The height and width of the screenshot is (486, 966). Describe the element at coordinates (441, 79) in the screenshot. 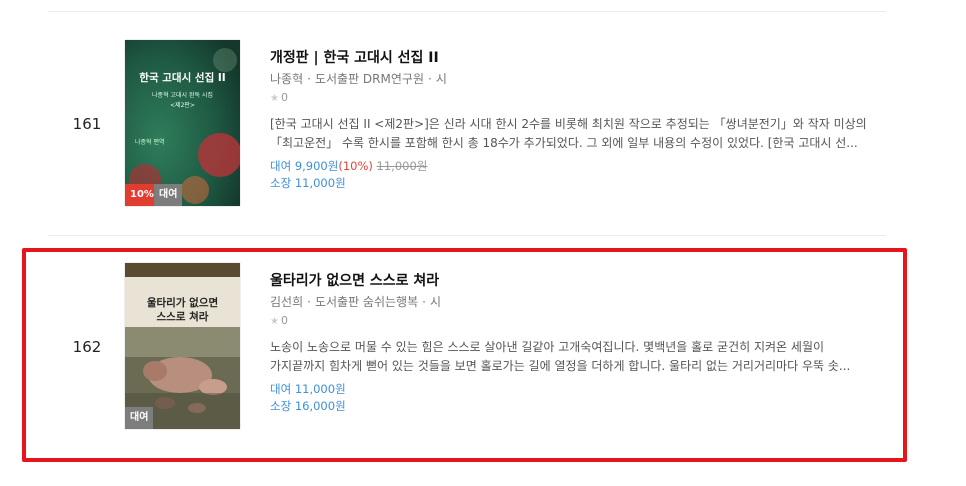

I see `category-label: 시` at that location.